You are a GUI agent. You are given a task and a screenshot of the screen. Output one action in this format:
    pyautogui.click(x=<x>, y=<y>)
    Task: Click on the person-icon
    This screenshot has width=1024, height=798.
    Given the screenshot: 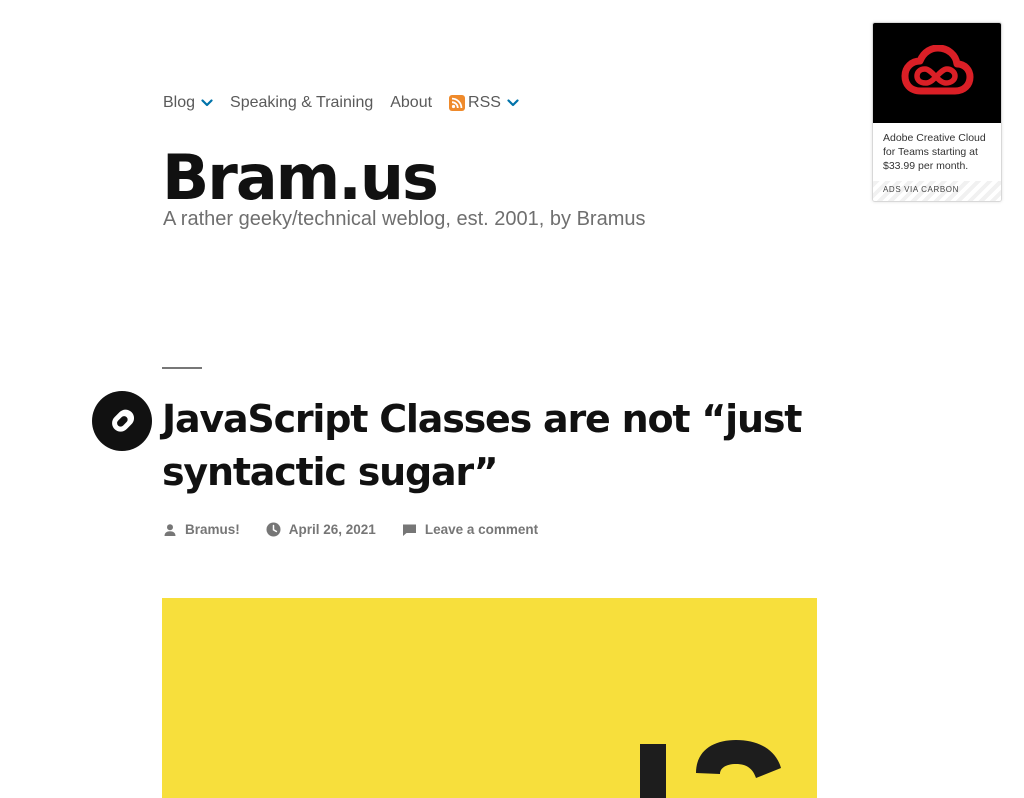 What is the action you would take?
    pyautogui.click(x=170, y=529)
    